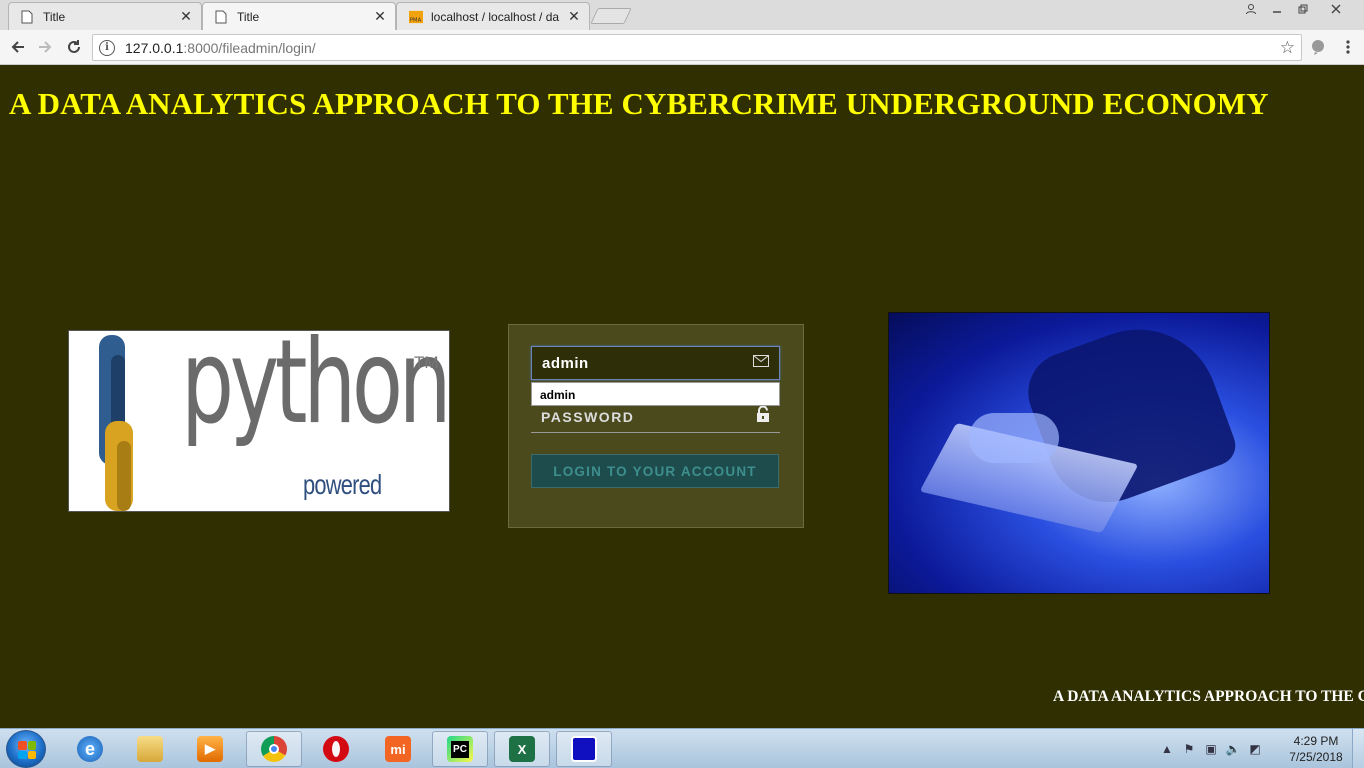 This screenshot has width=1364, height=768. Describe the element at coordinates (416, 20) in the screenshot. I see `svg-text: PMA` at that location.